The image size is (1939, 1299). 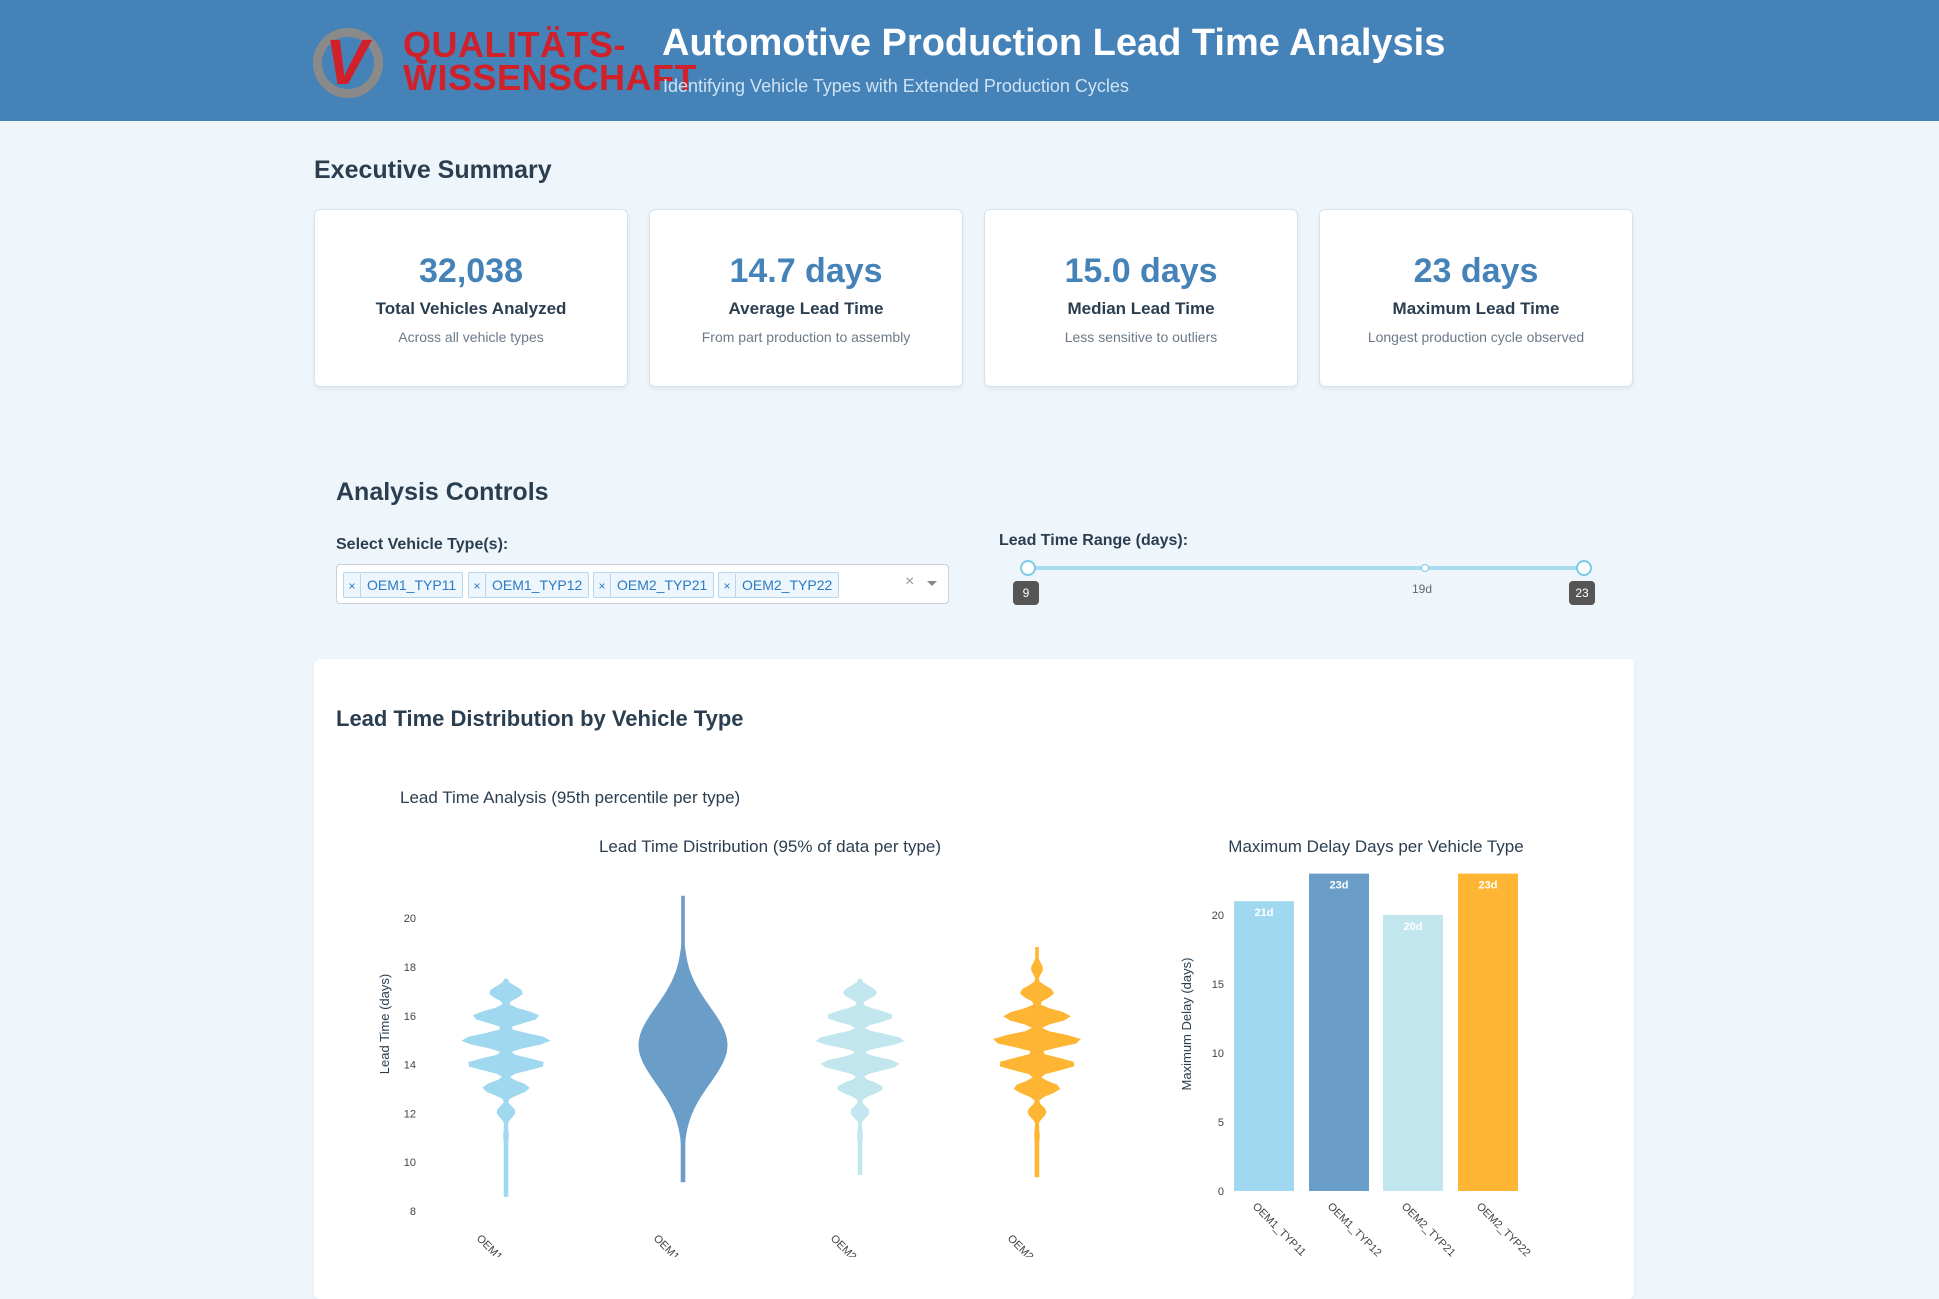 I want to click on controls-title: Analysis Controls, so click(x=442, y=492).